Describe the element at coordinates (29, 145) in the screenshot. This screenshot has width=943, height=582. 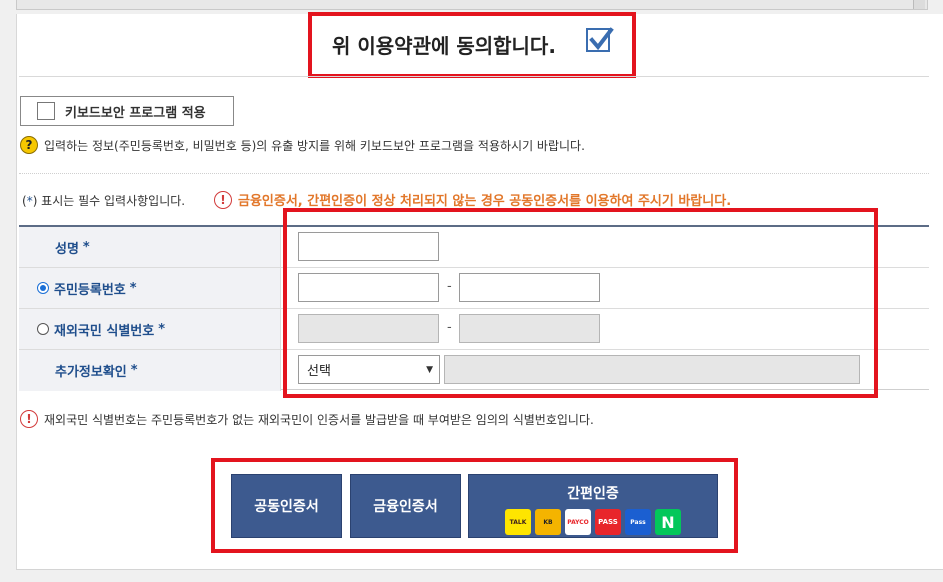
I see `question-icon: ?` at that location.